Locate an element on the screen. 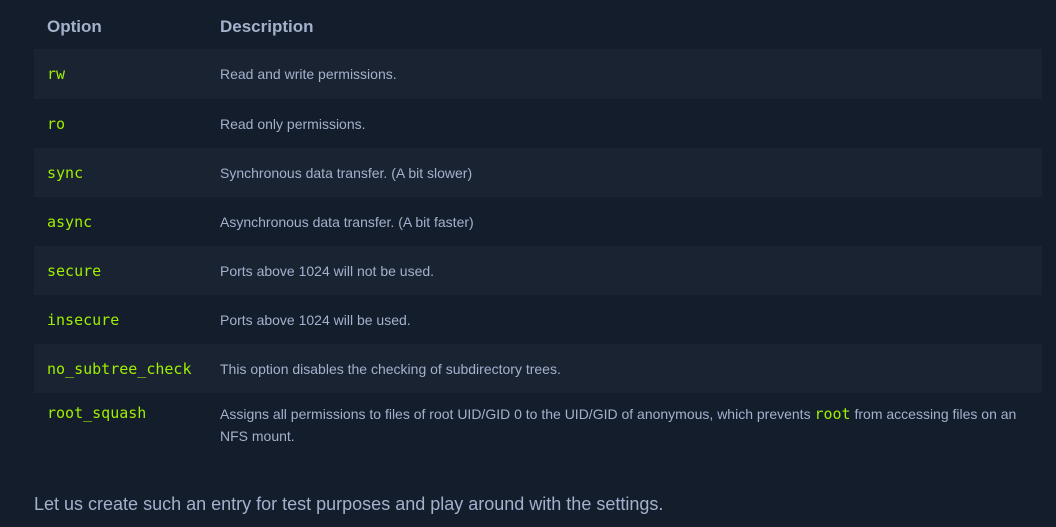  table-row: rw Read and write permissions. is located at coordinates (538, 74).